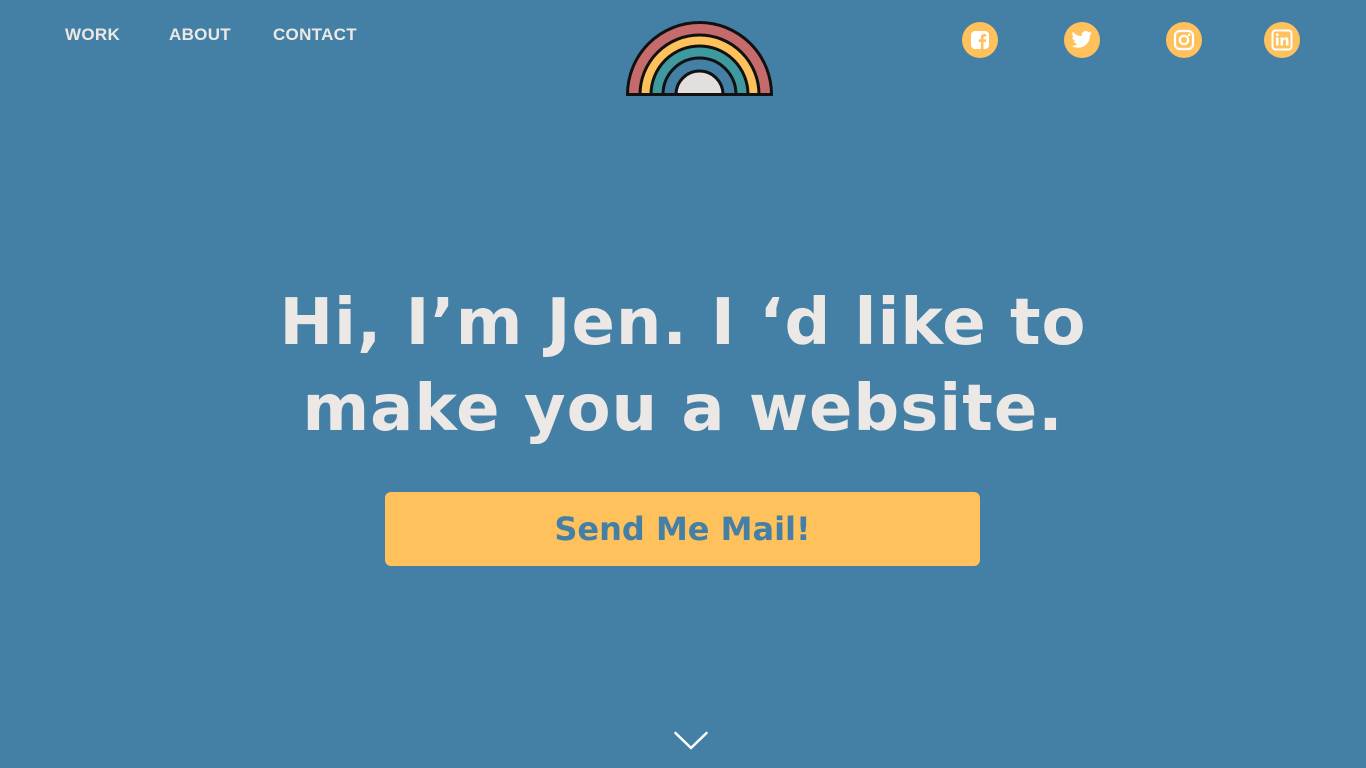 The image size is (1366, 768). I want to click on instagram-icon, so click(1184, 40).